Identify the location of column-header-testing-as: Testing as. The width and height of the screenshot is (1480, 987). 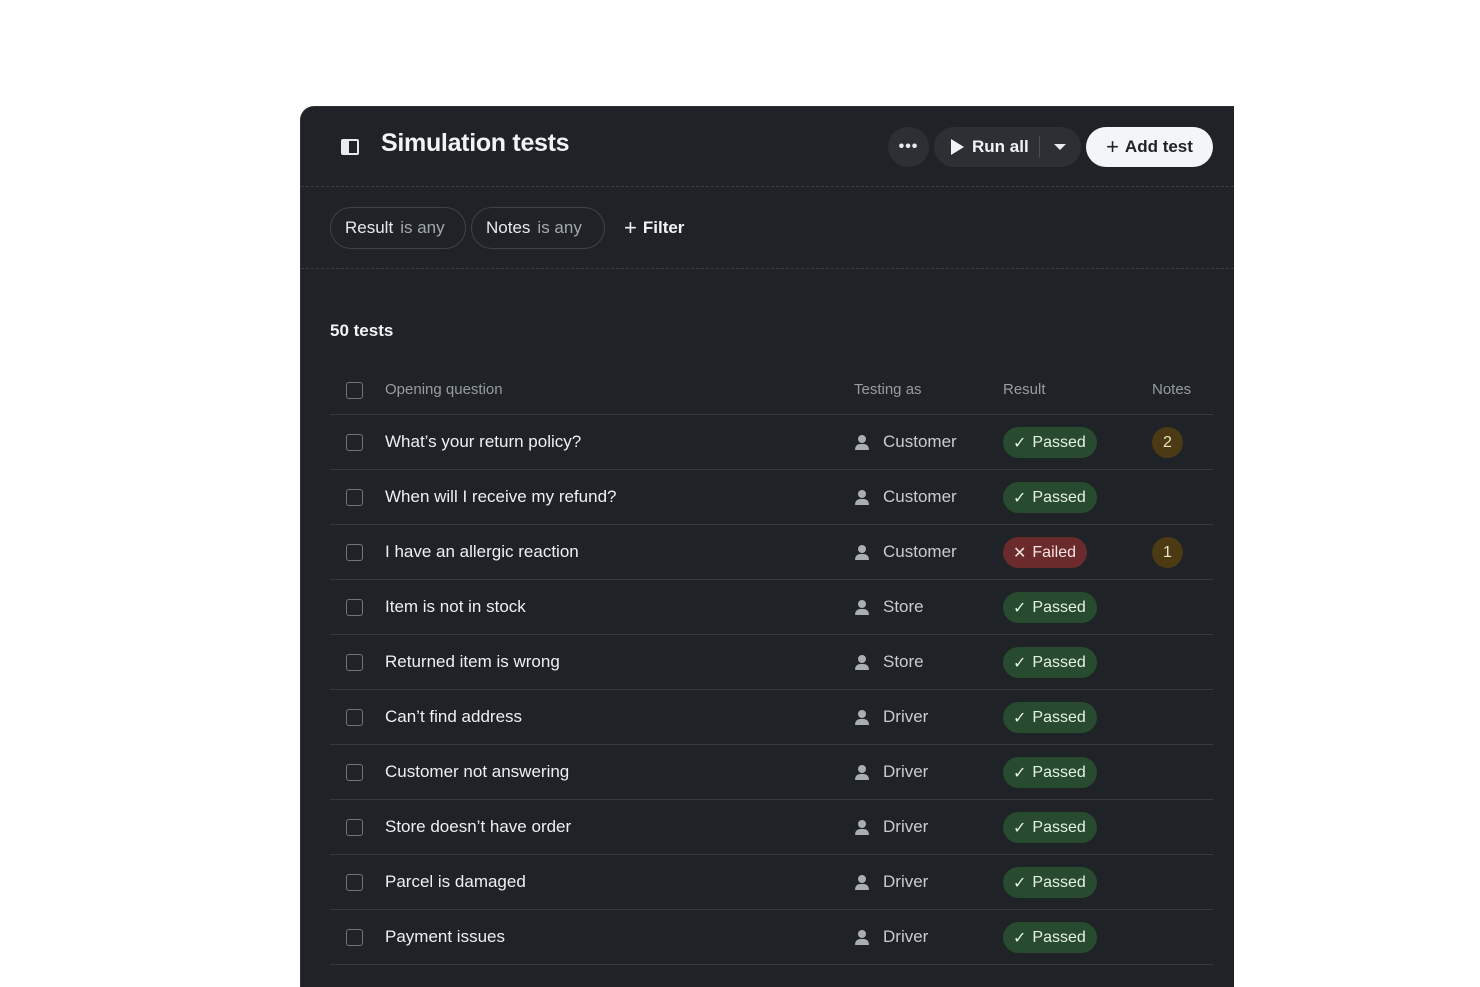
(888, 389).